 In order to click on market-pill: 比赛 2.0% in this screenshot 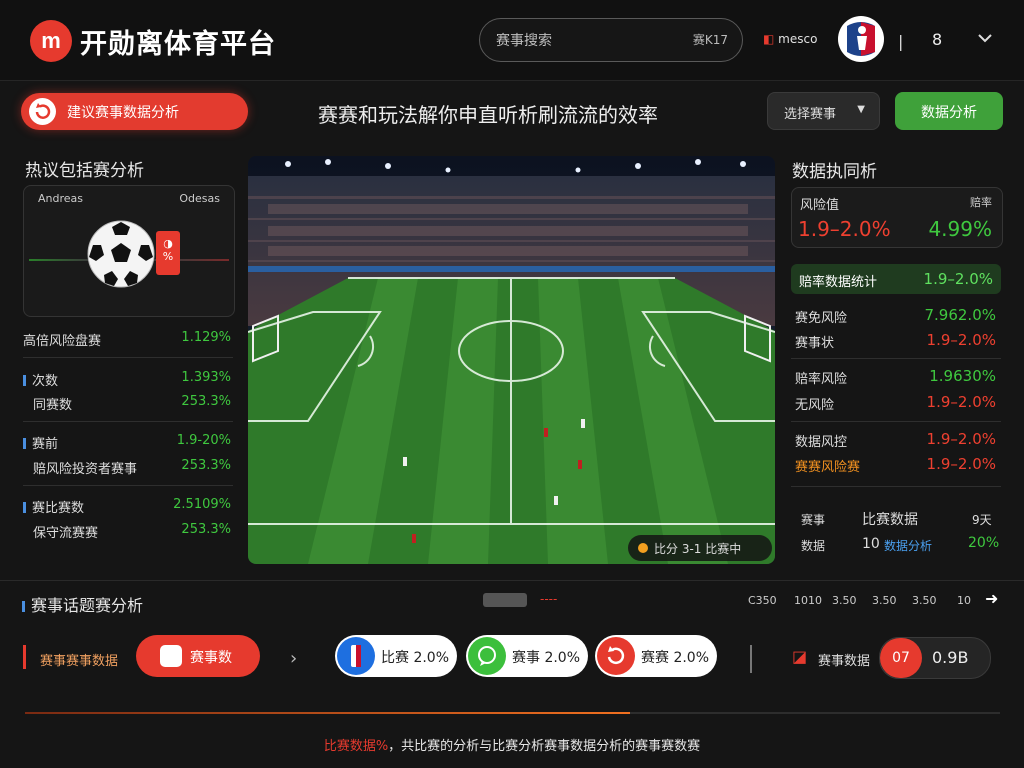, I will do `click(396, 656)`.